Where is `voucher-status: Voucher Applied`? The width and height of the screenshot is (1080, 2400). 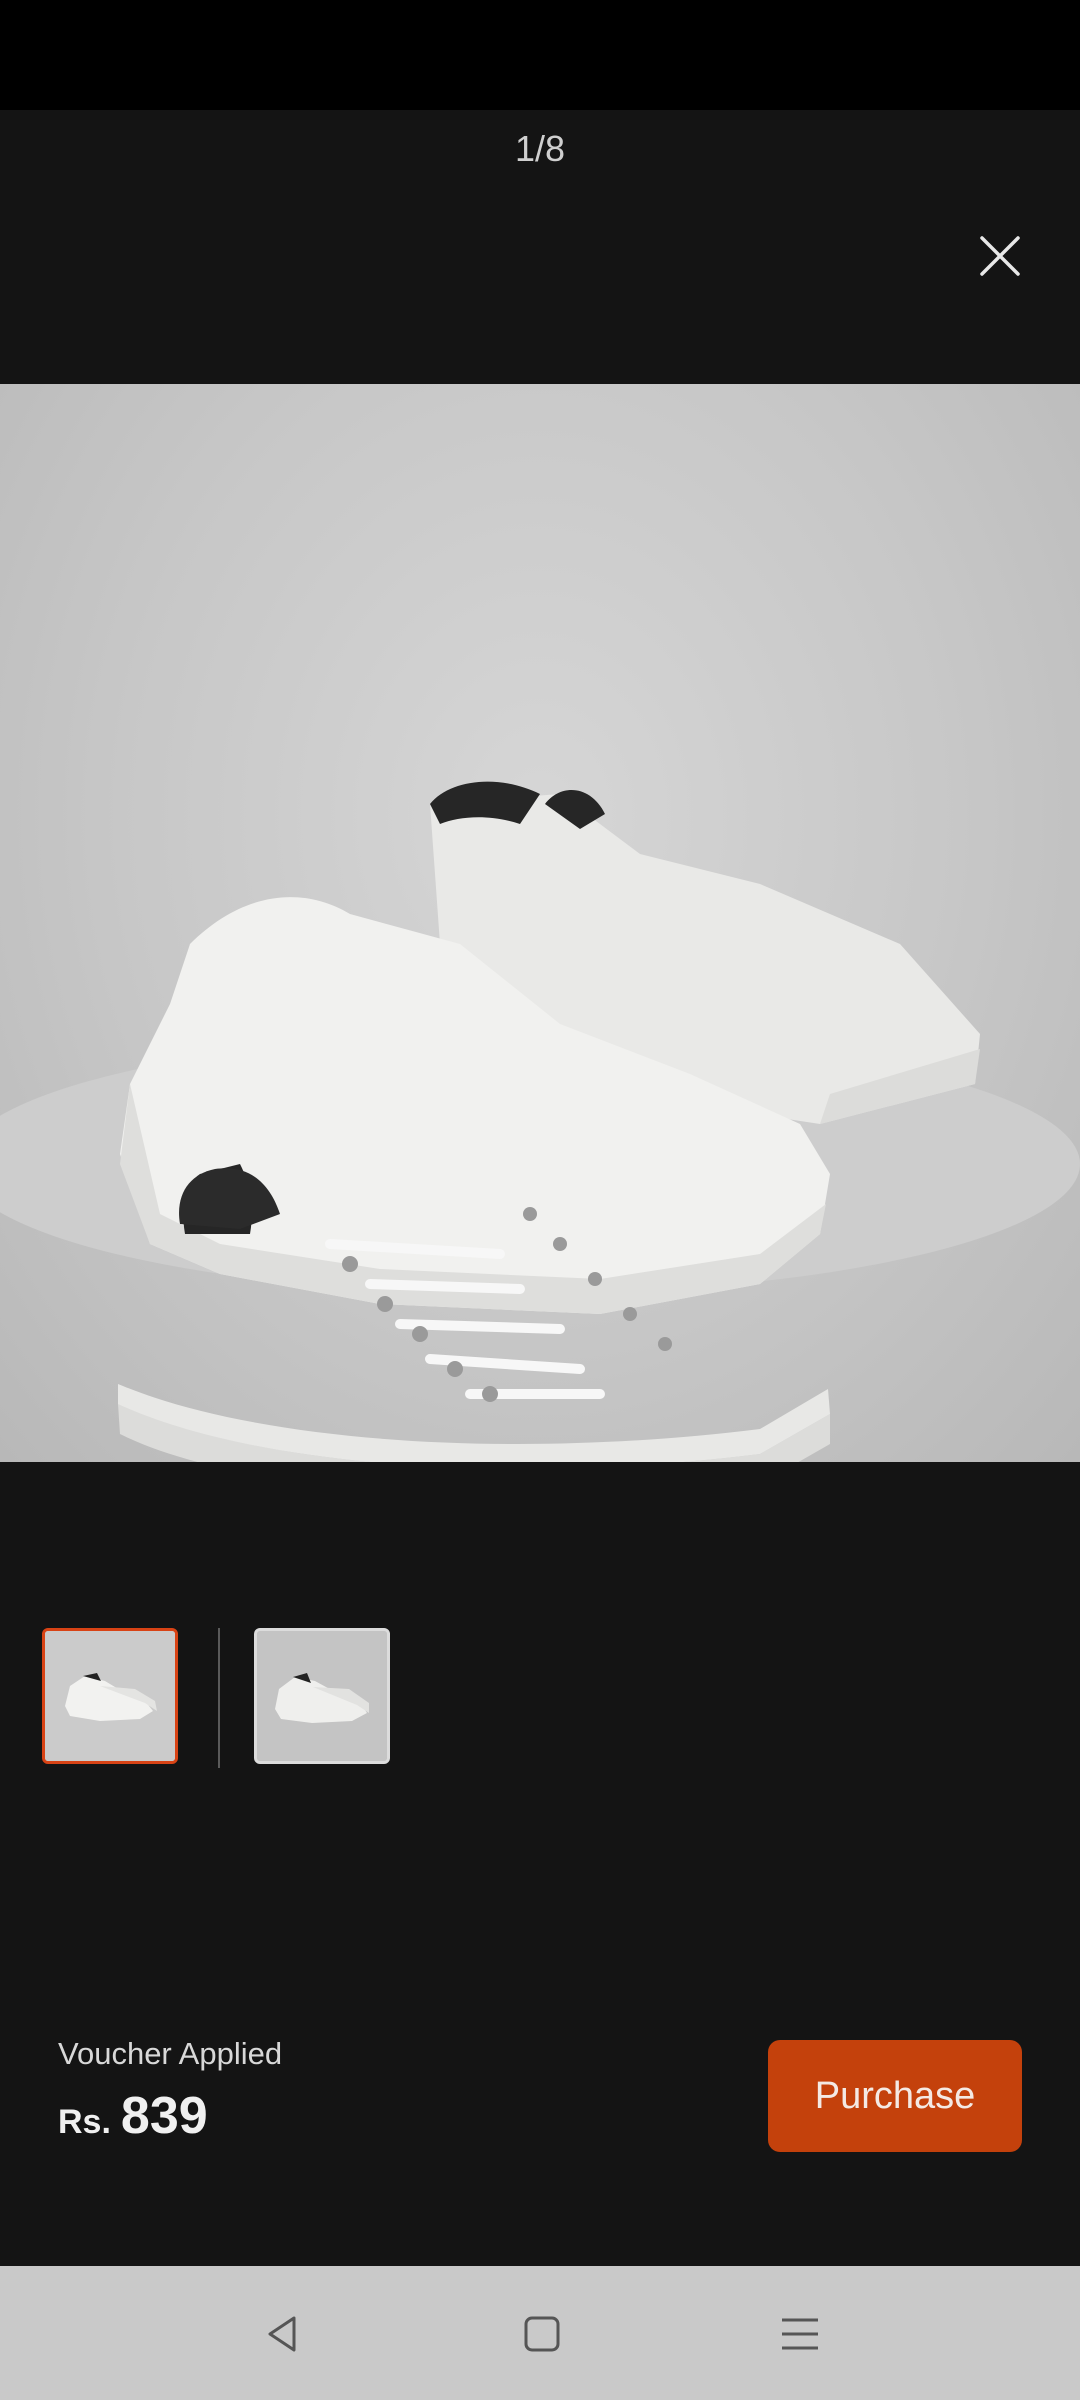 voucher-status: Voucher Applied is located at coordinates (170, 2053).